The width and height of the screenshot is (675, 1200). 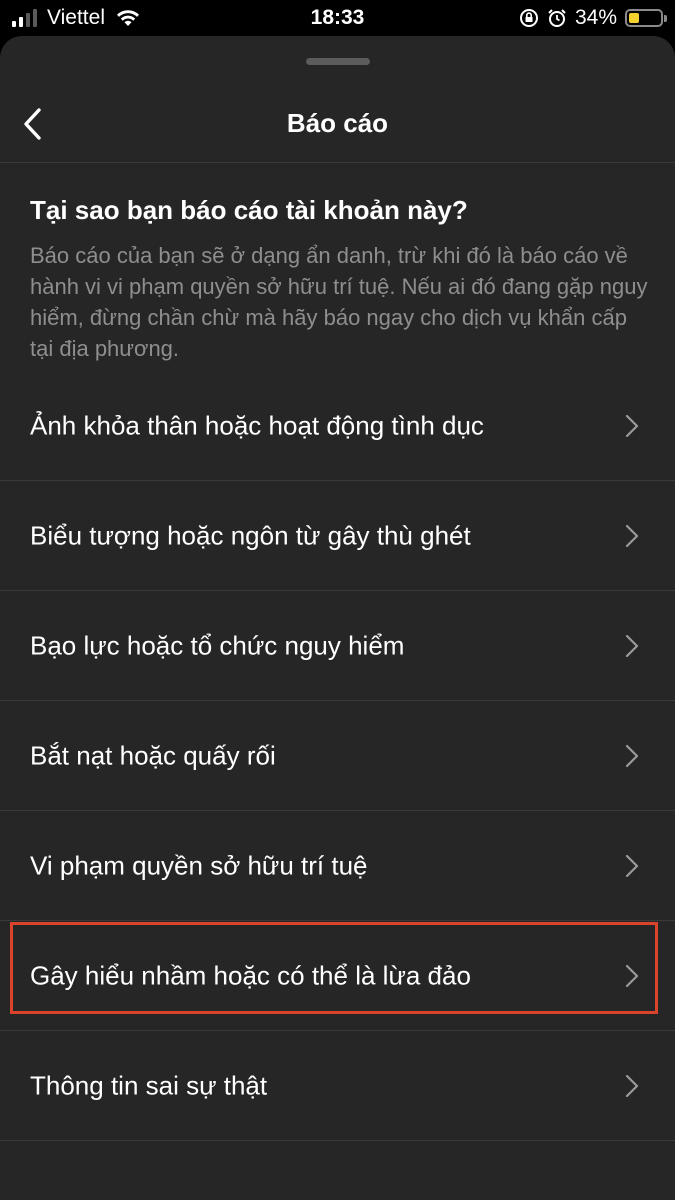 What do you see at coordinates (557, 18) in the screenshot?
I see `alarm-icon` at bounding box center [557, 18].